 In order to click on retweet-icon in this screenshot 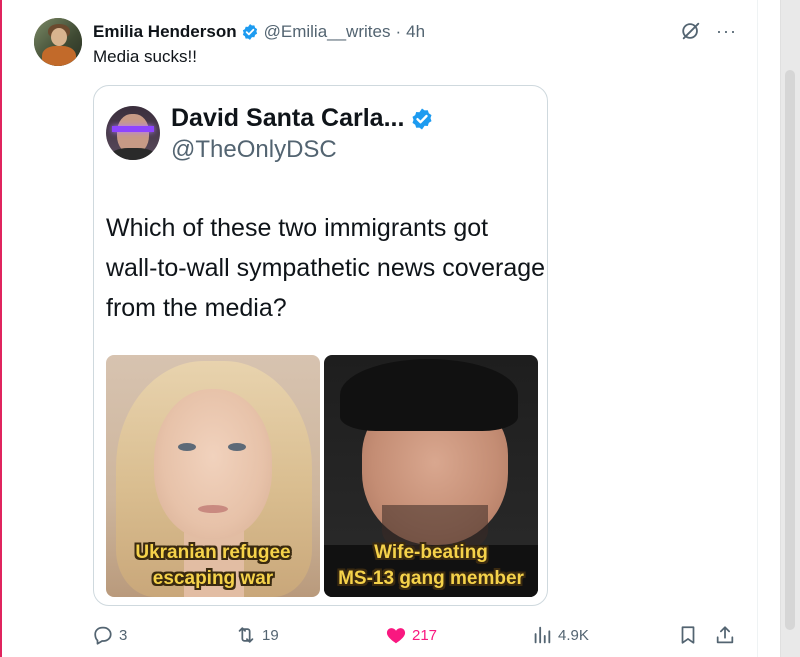, I will do `click(246, 635)`.